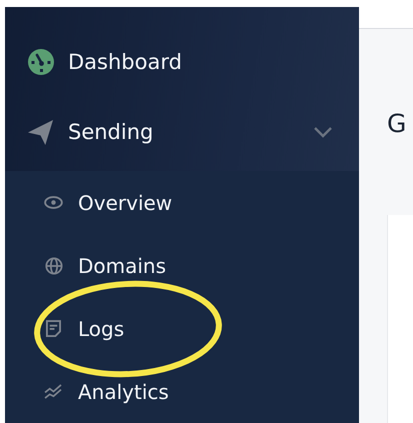 The height and width of the screenshot is (423, 413). Describe the element at coordinates (41, 62) in the screenshot. I see `gauge-icon` at that location.